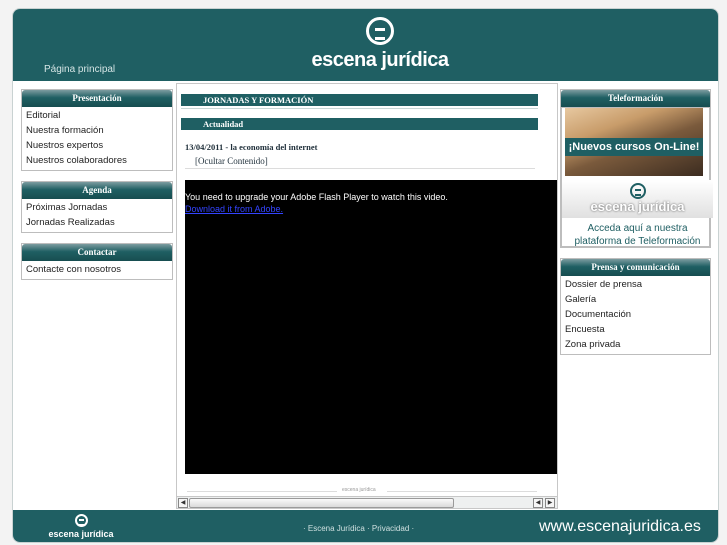 The width and height of the screenshot is (727, 545). What do you see at coordinates (390, 528) in the screenshot?
I see `footer-link-privacidad: Privacidad` at bounding box center [390, 528].